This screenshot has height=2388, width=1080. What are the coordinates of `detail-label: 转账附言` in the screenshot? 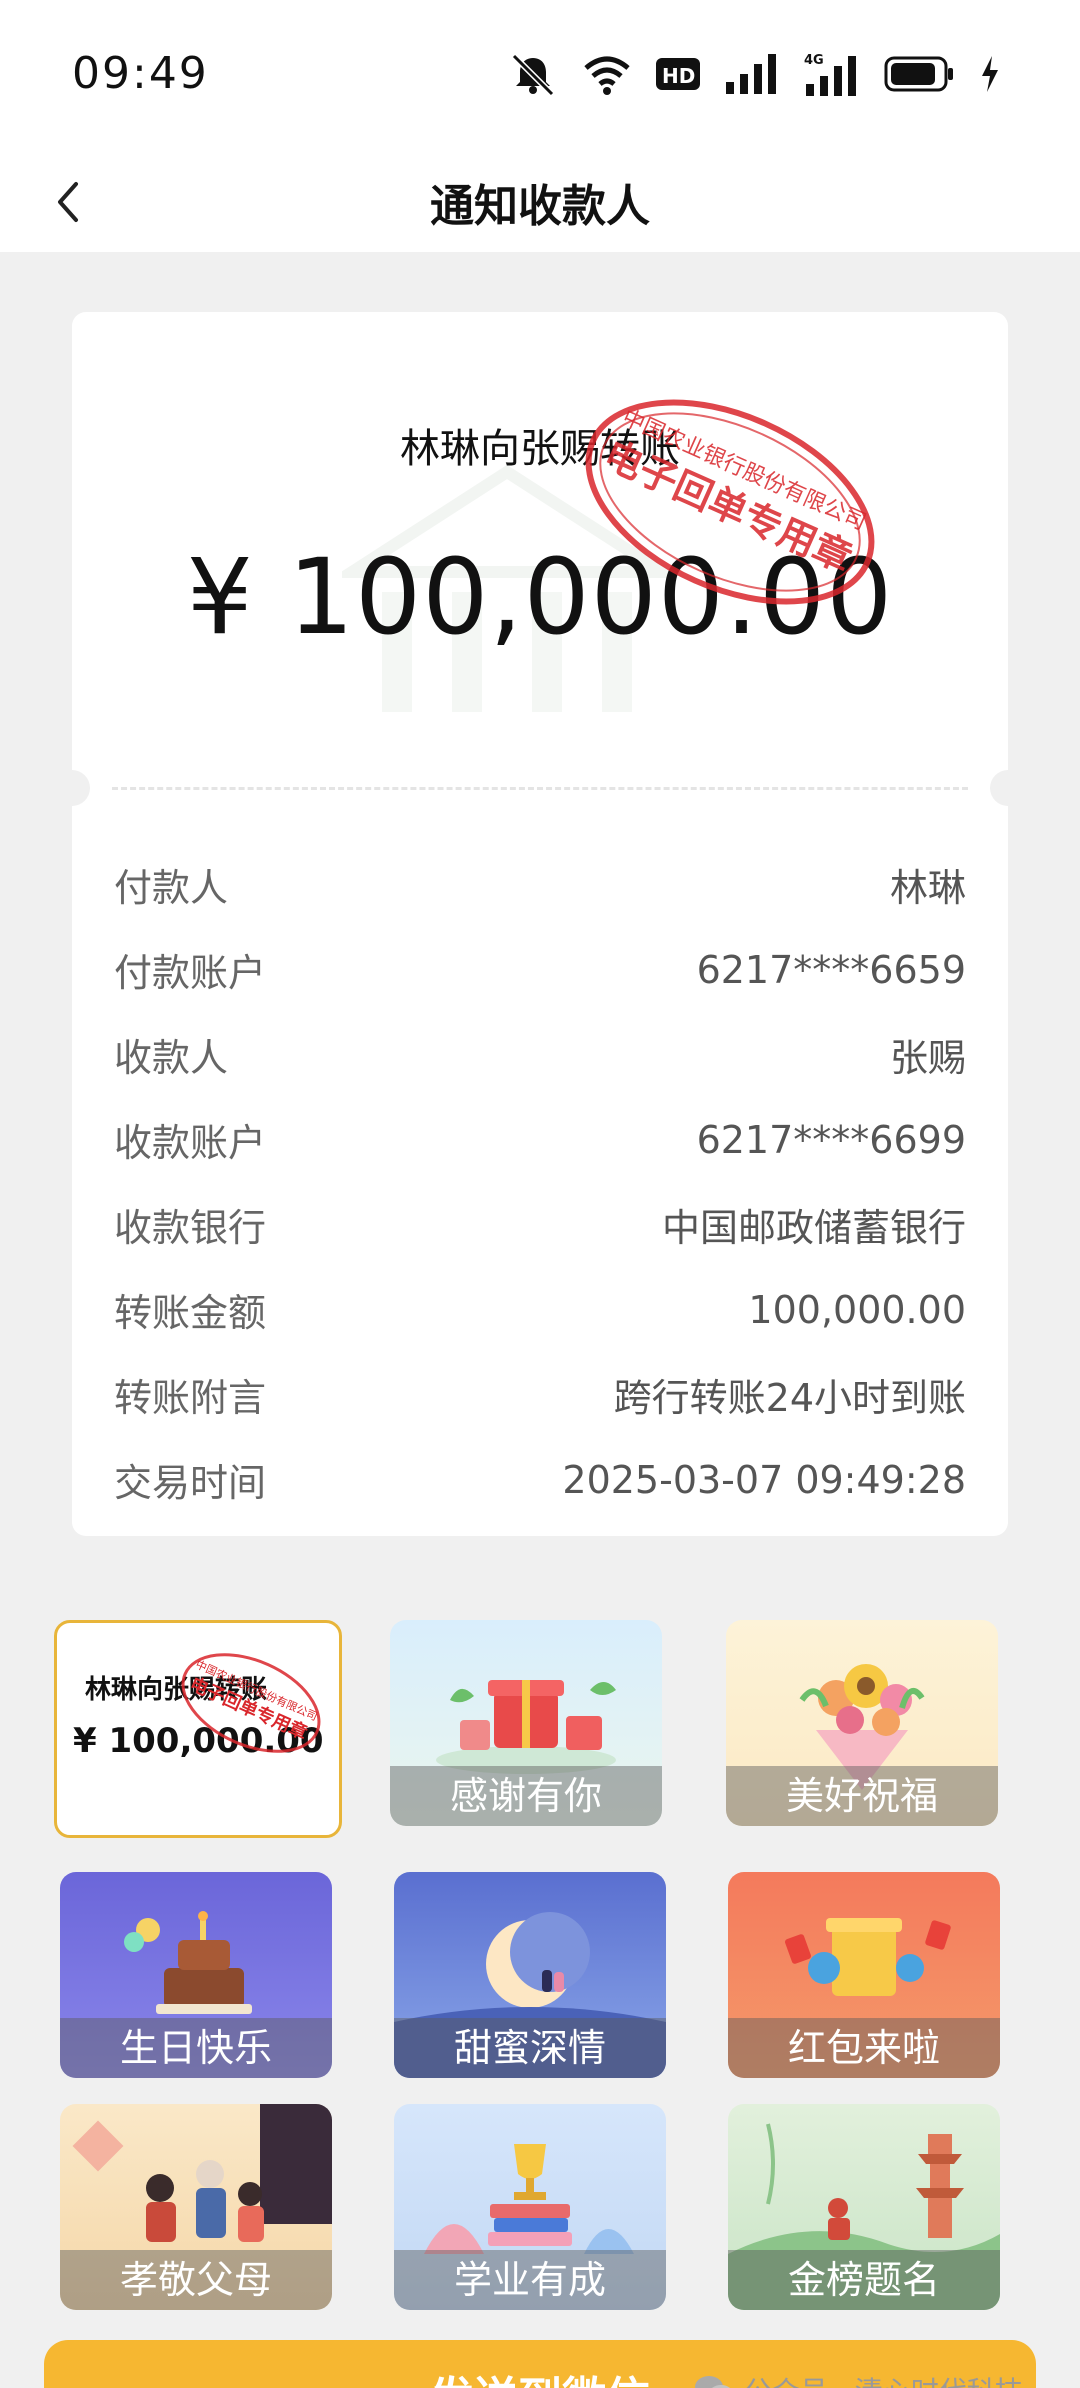 It's located at (190, 1398).